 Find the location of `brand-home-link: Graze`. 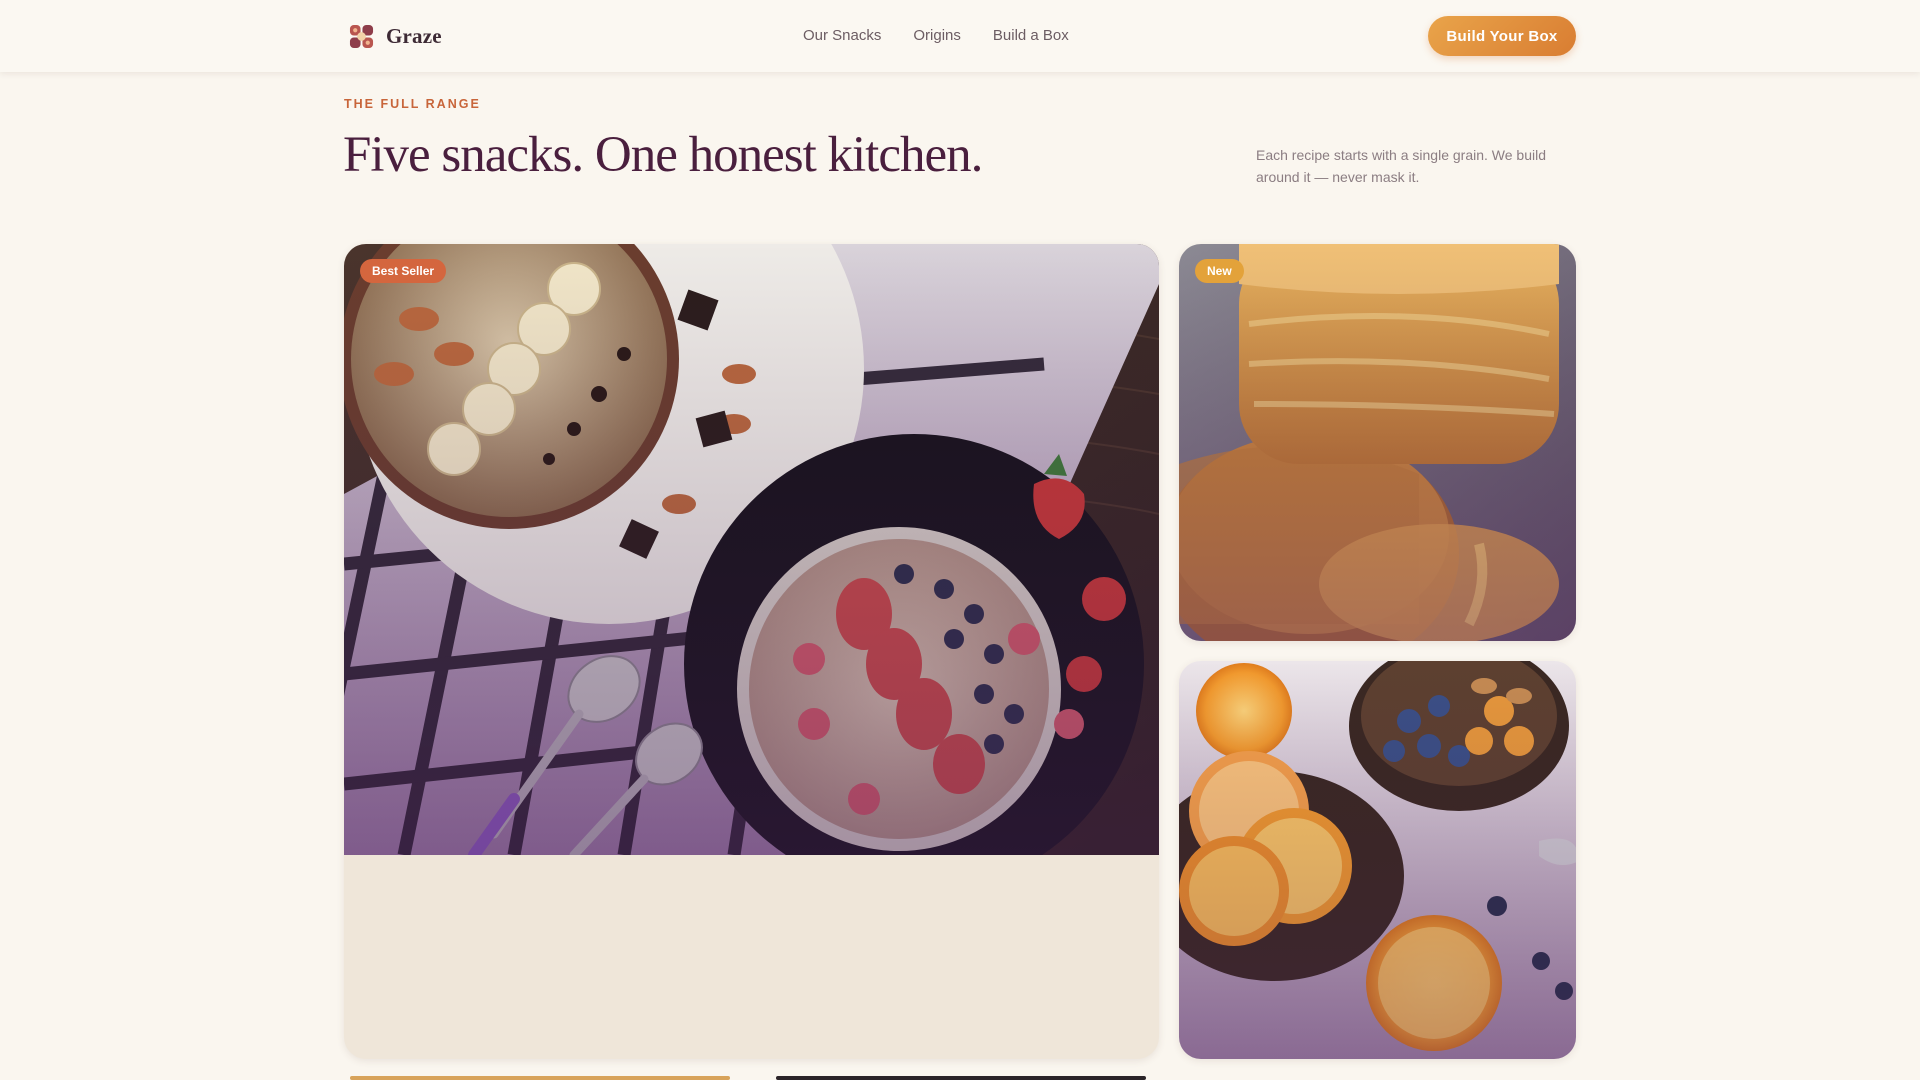

brand-home-link: Graze is located at coordinates (395, 36).